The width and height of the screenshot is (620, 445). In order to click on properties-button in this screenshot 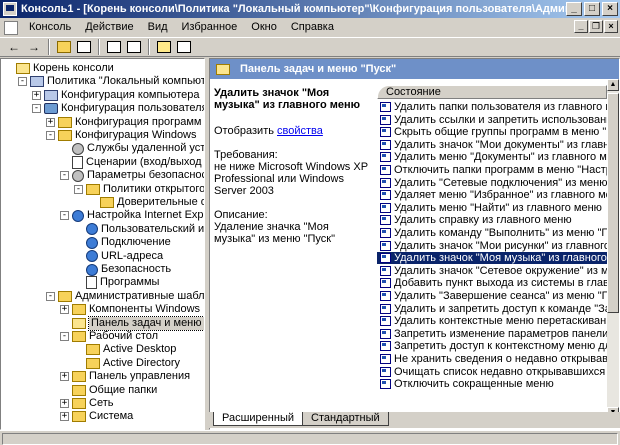, I will do `click(114, 47)`.